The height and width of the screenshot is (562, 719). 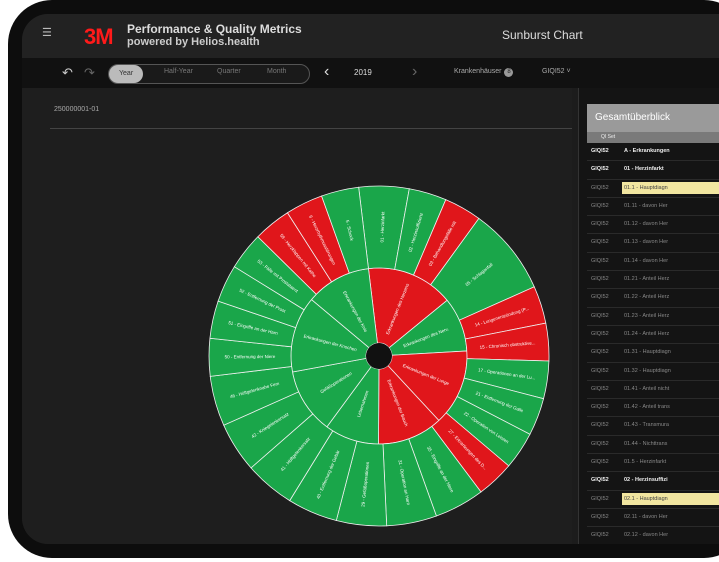 What do you see at coordinates (646, 205) in the screenshot?
I see `row-indicator: 01.11 - davon Her` at bounding box center [646, 205].